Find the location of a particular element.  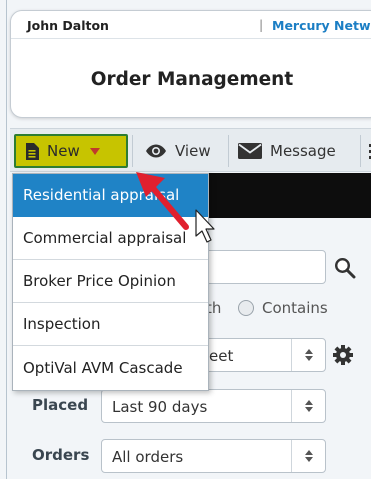

mouse-cursor-icon is located at coordinates (205, 226).